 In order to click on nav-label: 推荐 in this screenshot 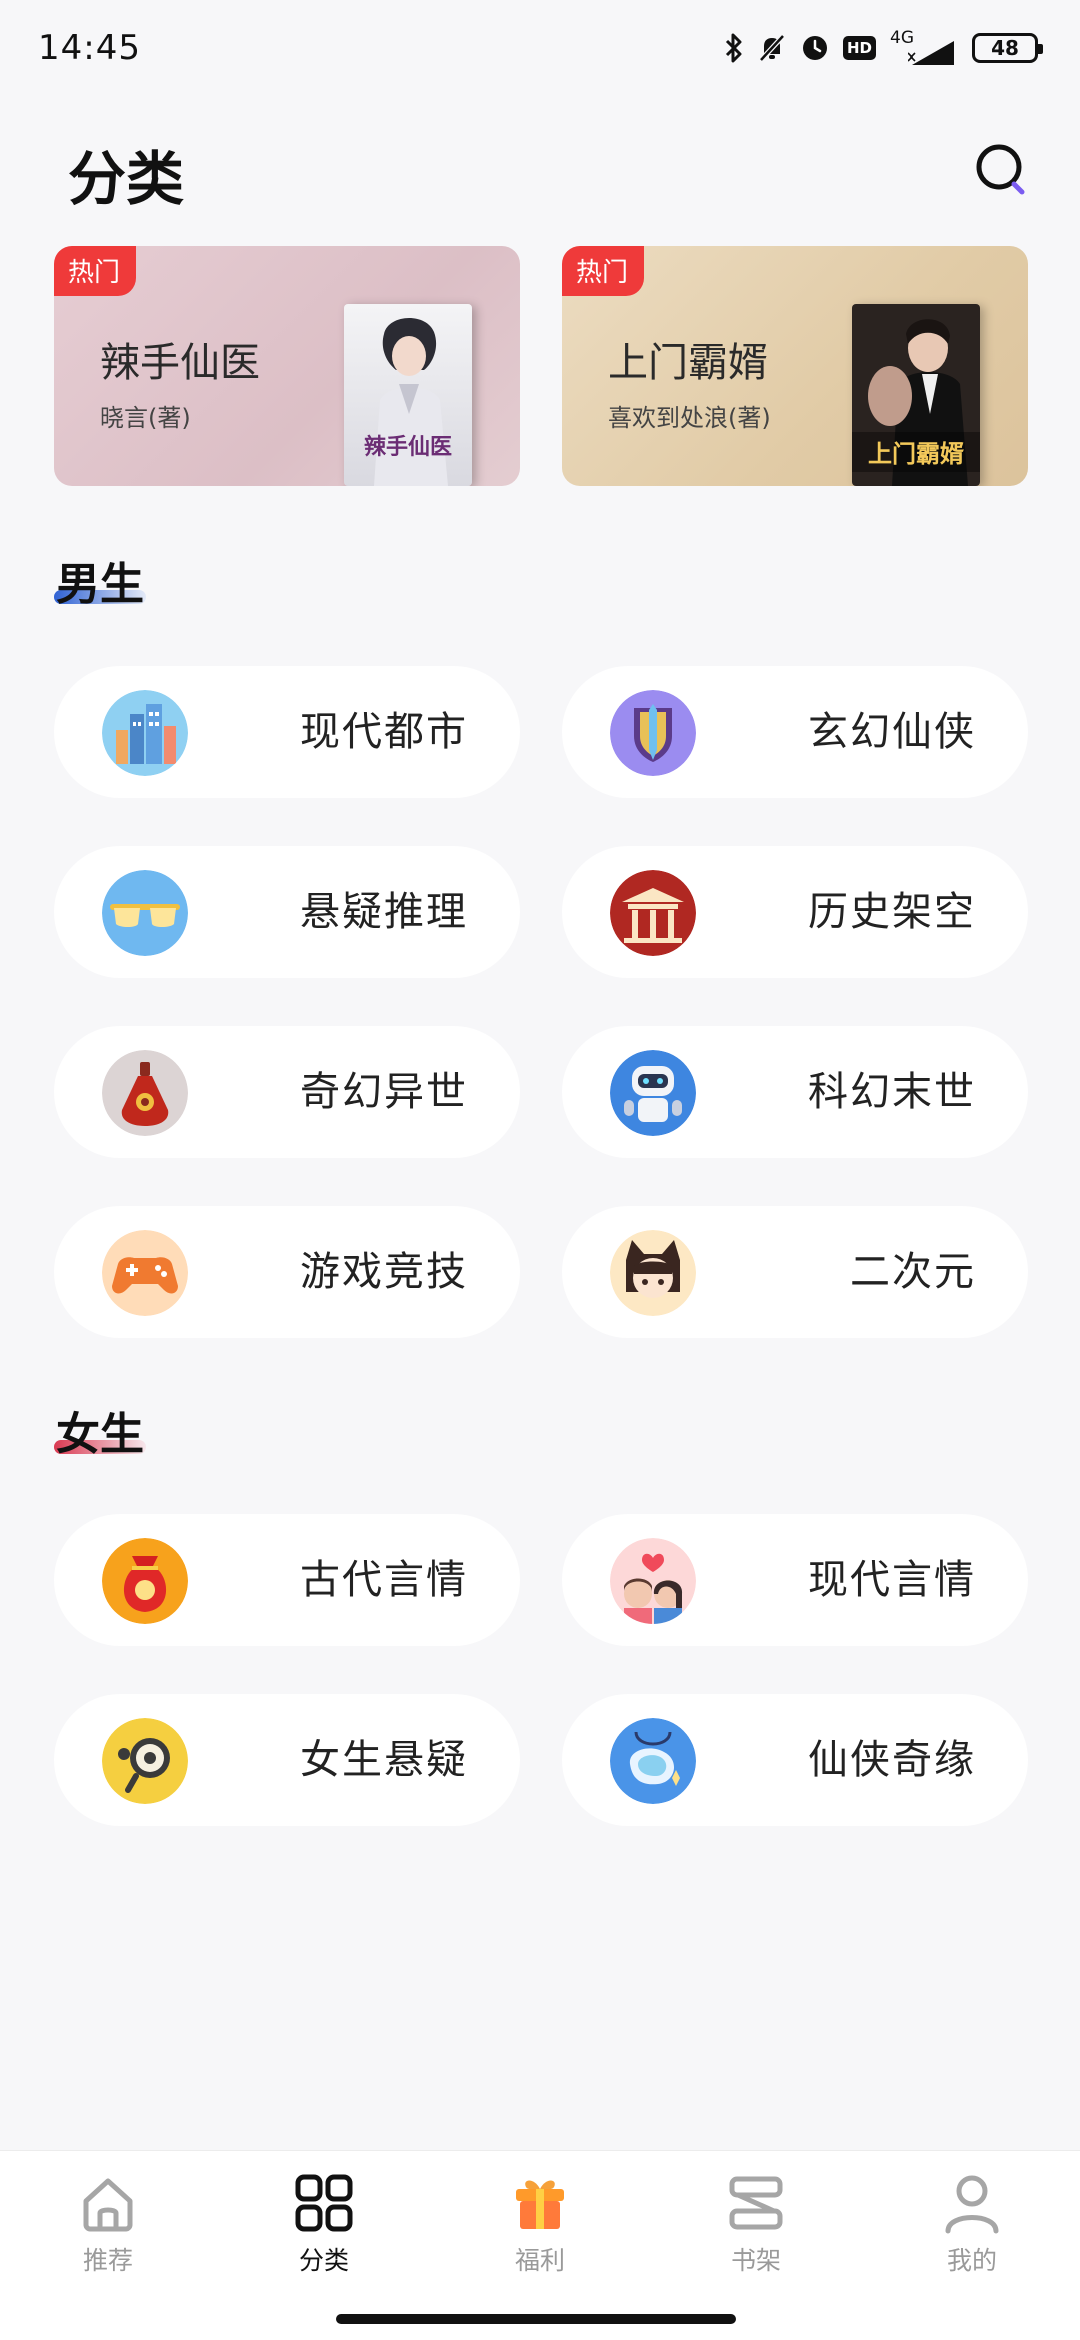, I will do `click(107, 2260)`.